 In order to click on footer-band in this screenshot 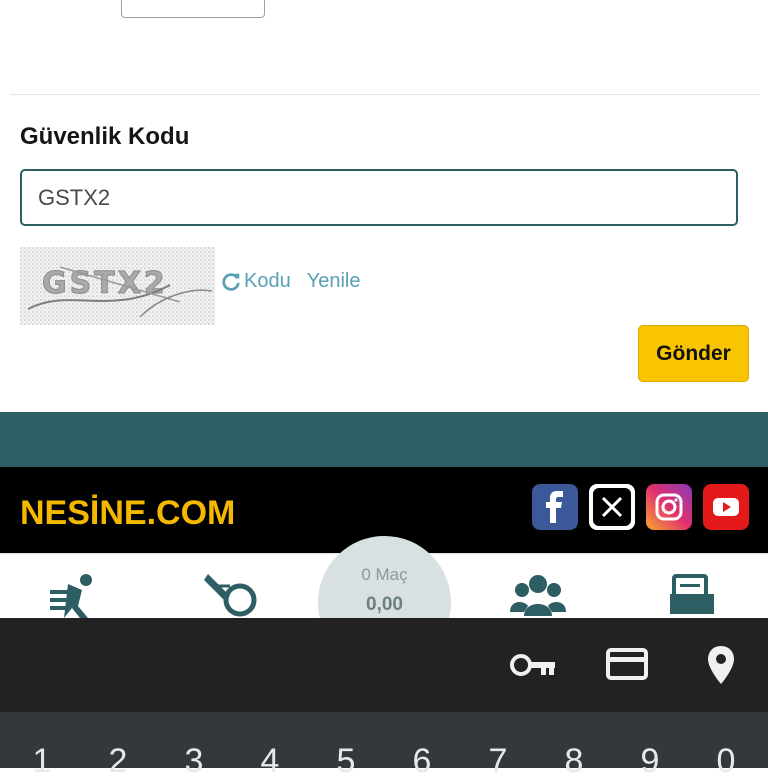, I will do `click(384, 439)`.